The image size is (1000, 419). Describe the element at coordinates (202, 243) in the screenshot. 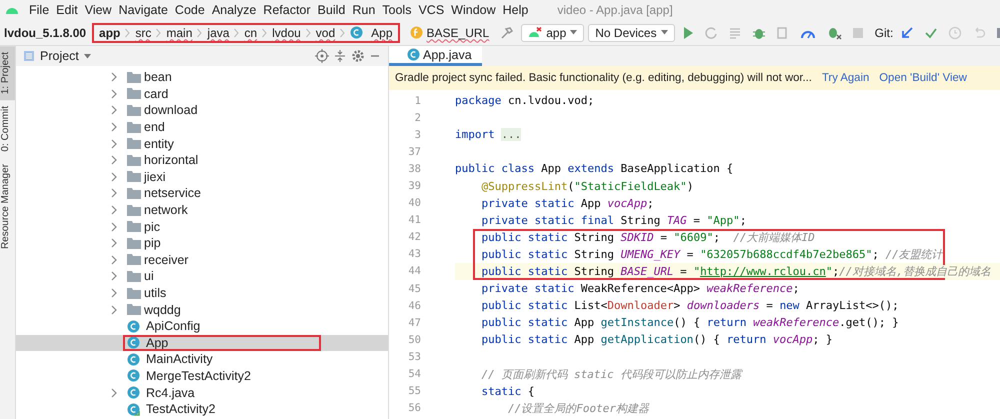

I see `tree-row: pip` at that location.